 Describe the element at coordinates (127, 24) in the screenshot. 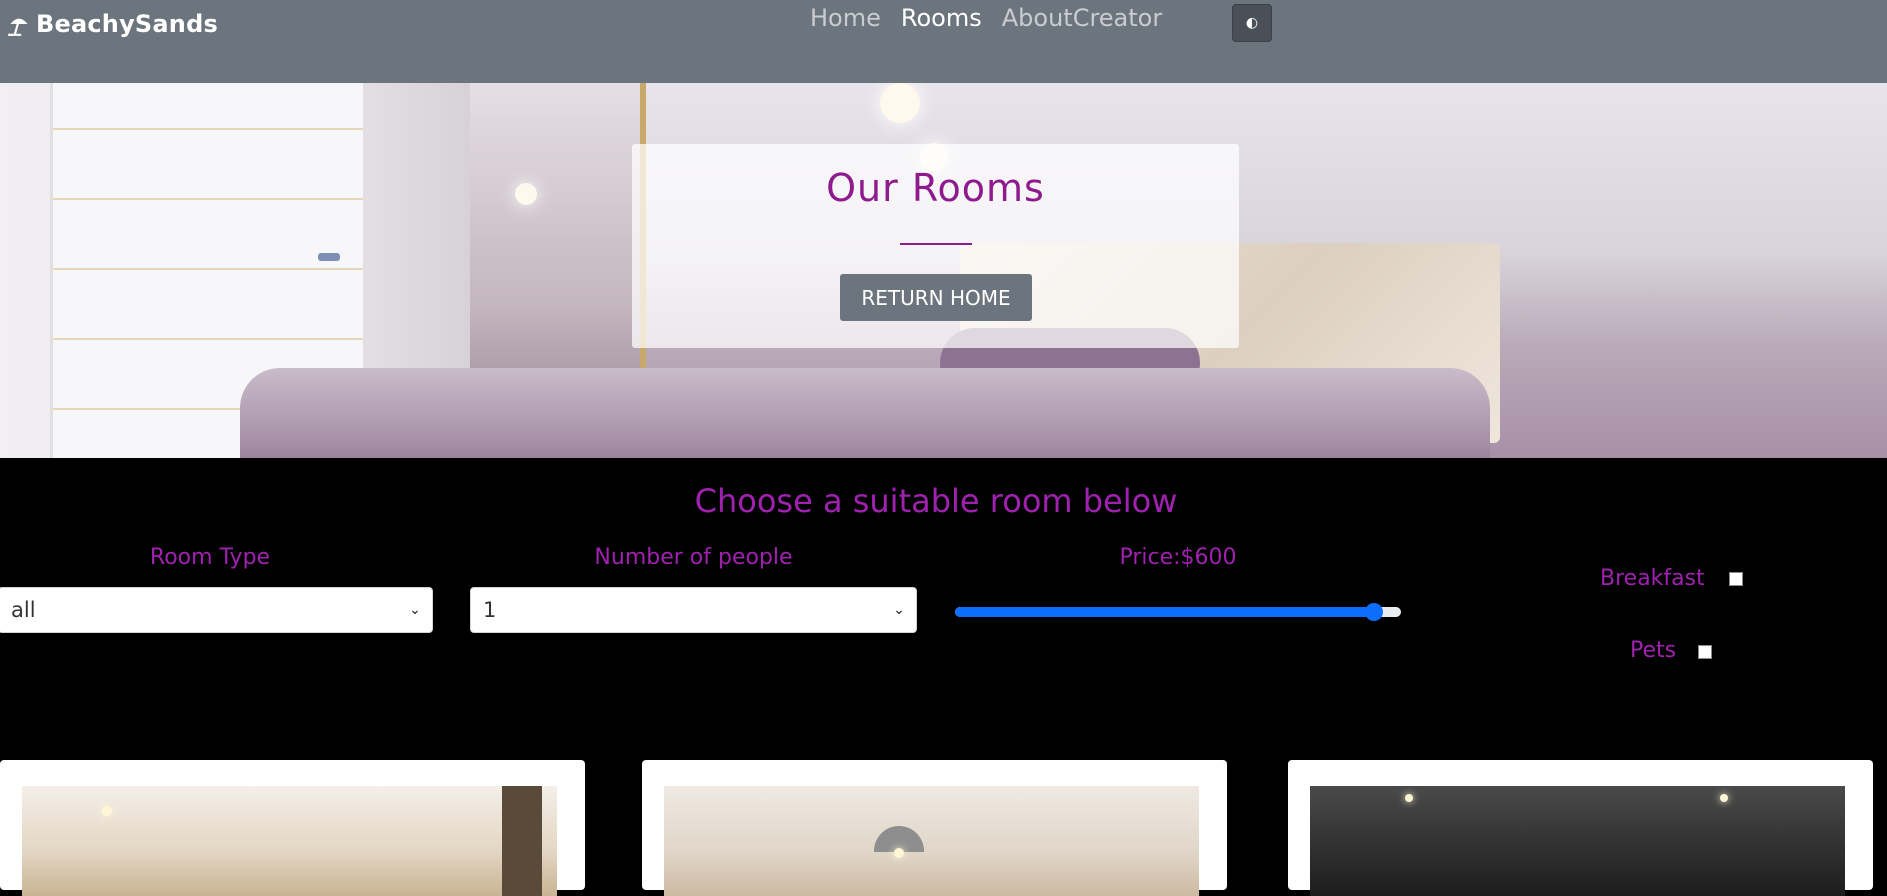

I see `brand-name: BeachySands` at that location.